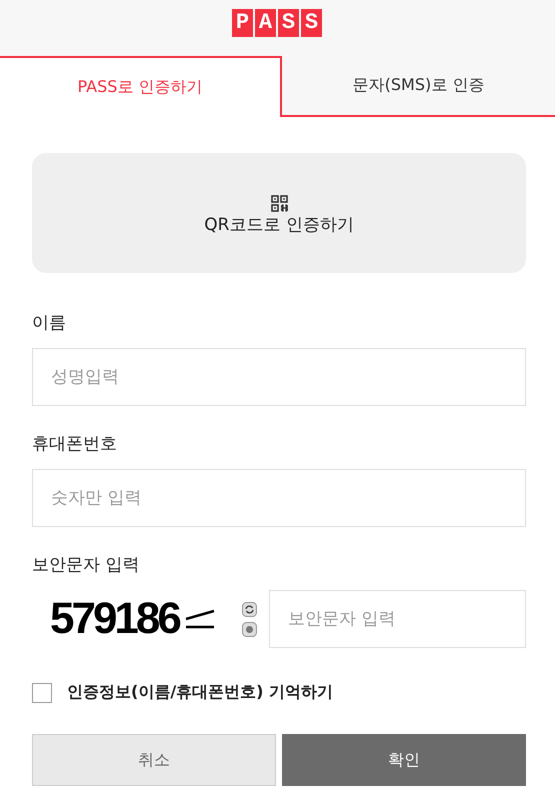 This screenshot has height=790, width=555. What do you see at coordinates (249, 629) in the screenshot?
I see `audio-icon` at bounding box center [249, 629].